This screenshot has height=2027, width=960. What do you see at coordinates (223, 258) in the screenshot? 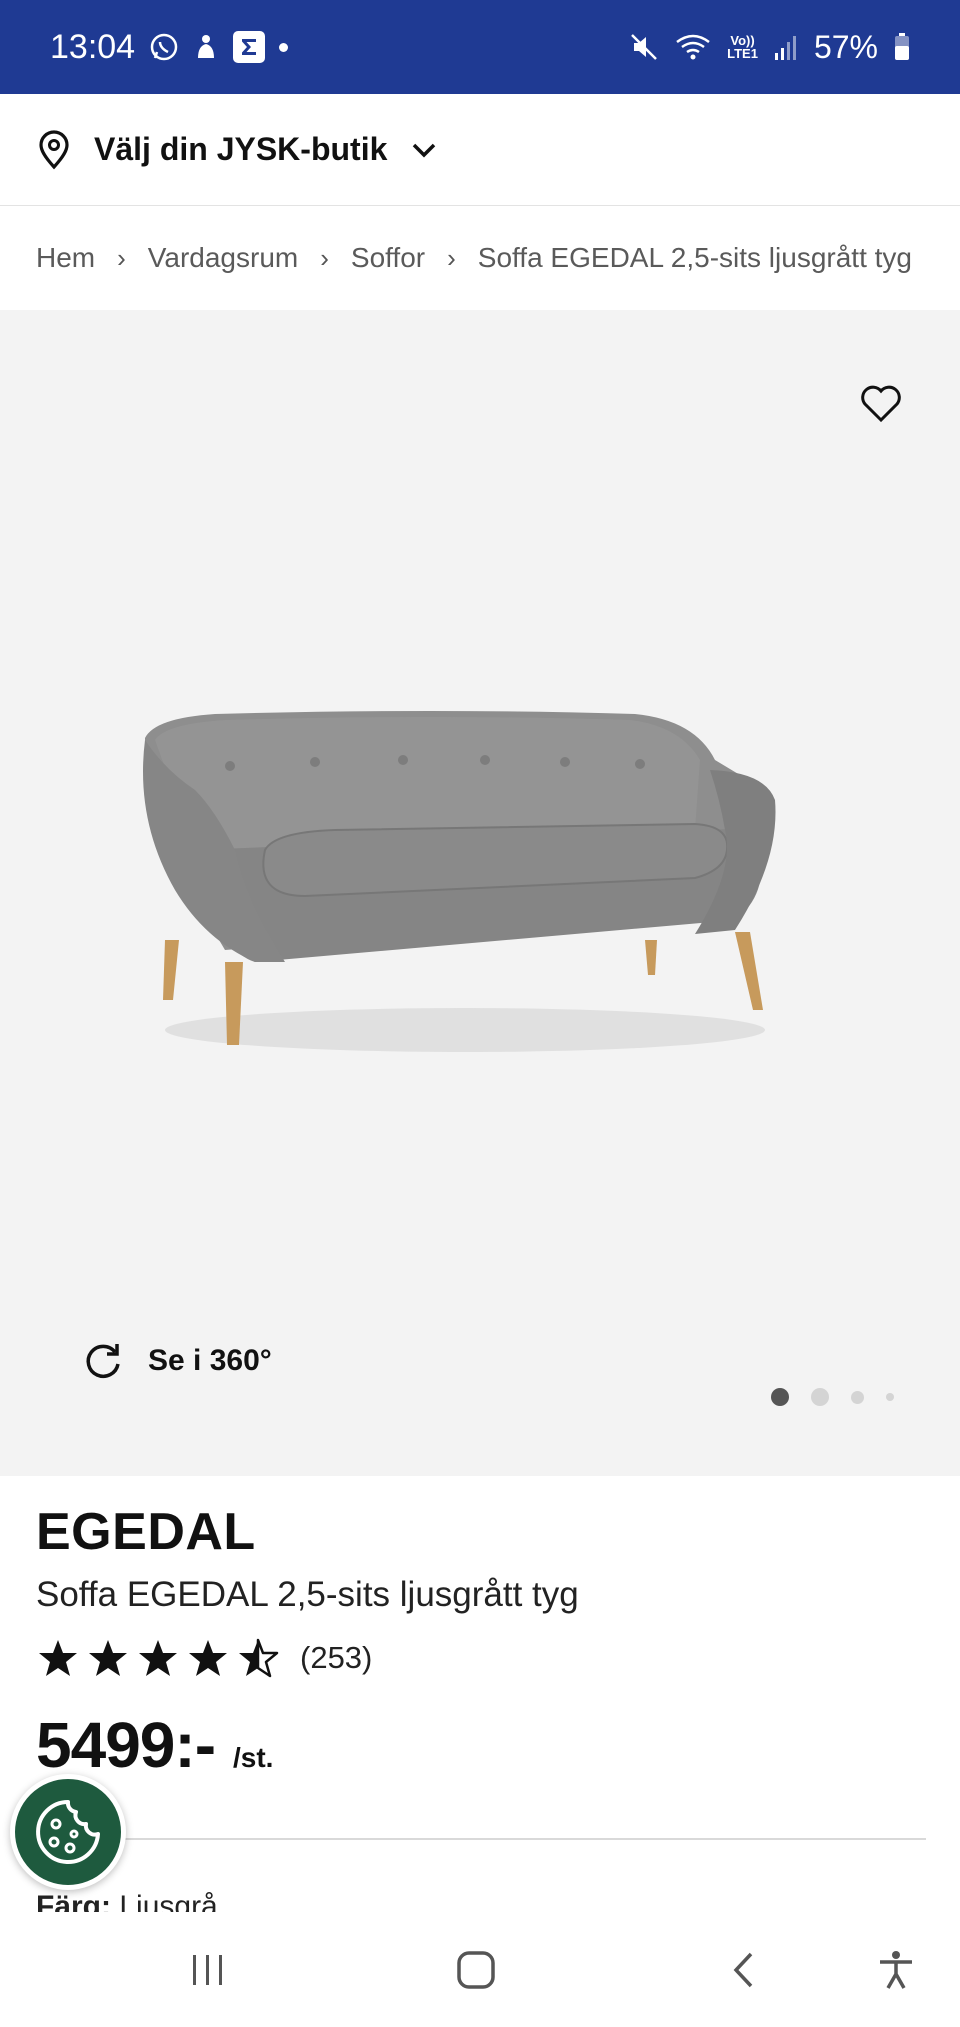
I see `breadcrumb-item-vardagsrum: Vardagsrum` at bounding box center [223, 258].